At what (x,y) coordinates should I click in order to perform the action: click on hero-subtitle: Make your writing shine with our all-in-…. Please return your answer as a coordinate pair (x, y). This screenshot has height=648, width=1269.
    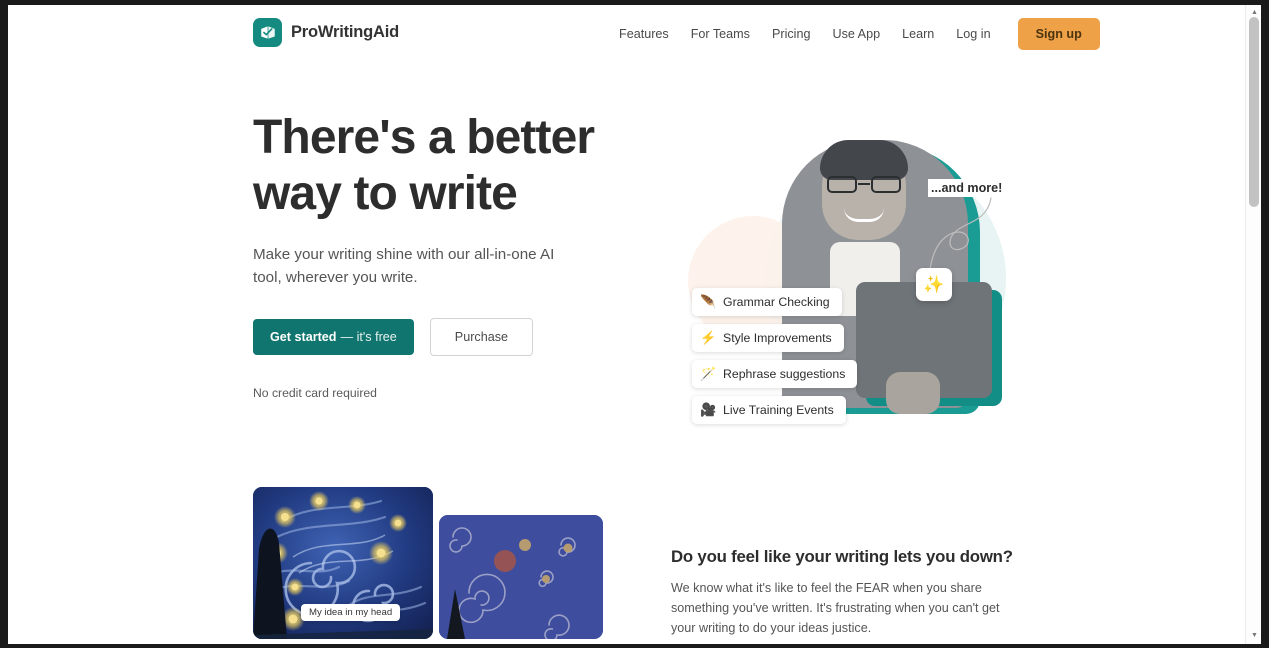
    Looking at the image, I should click on (404, 266).